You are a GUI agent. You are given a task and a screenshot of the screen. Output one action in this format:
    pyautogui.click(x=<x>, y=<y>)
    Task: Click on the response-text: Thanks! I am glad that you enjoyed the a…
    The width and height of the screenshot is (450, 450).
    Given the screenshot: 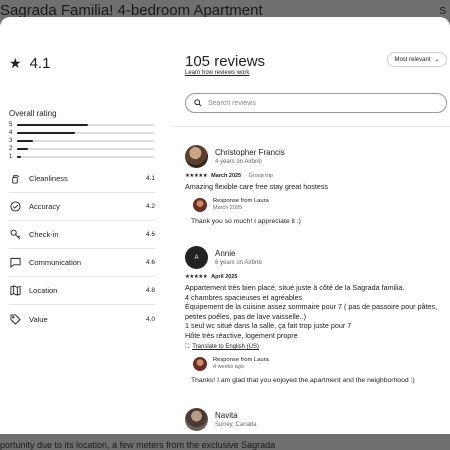 What is the action you would take?
    pyautogui.click(x=303, y=380)
    